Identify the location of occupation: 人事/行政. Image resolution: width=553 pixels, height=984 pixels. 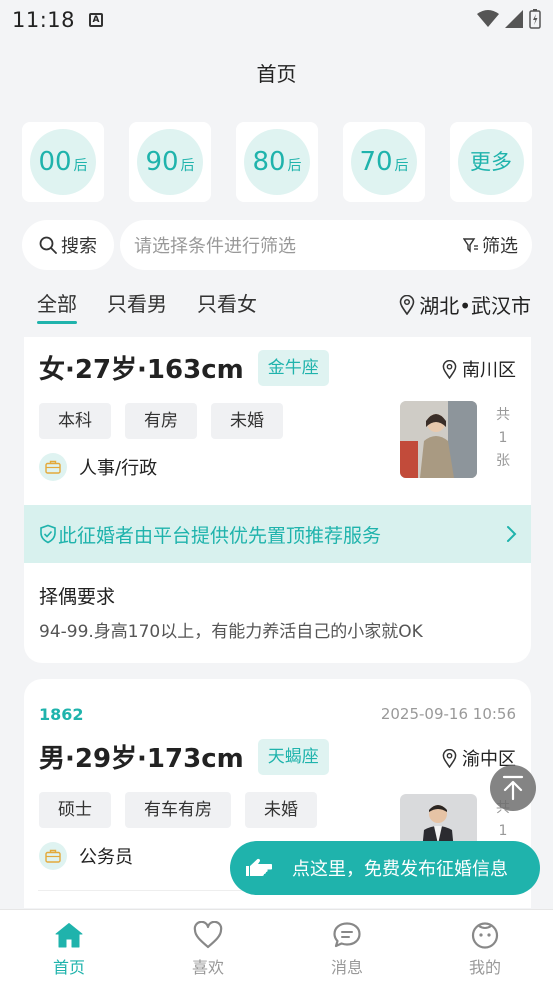
(98, 467).